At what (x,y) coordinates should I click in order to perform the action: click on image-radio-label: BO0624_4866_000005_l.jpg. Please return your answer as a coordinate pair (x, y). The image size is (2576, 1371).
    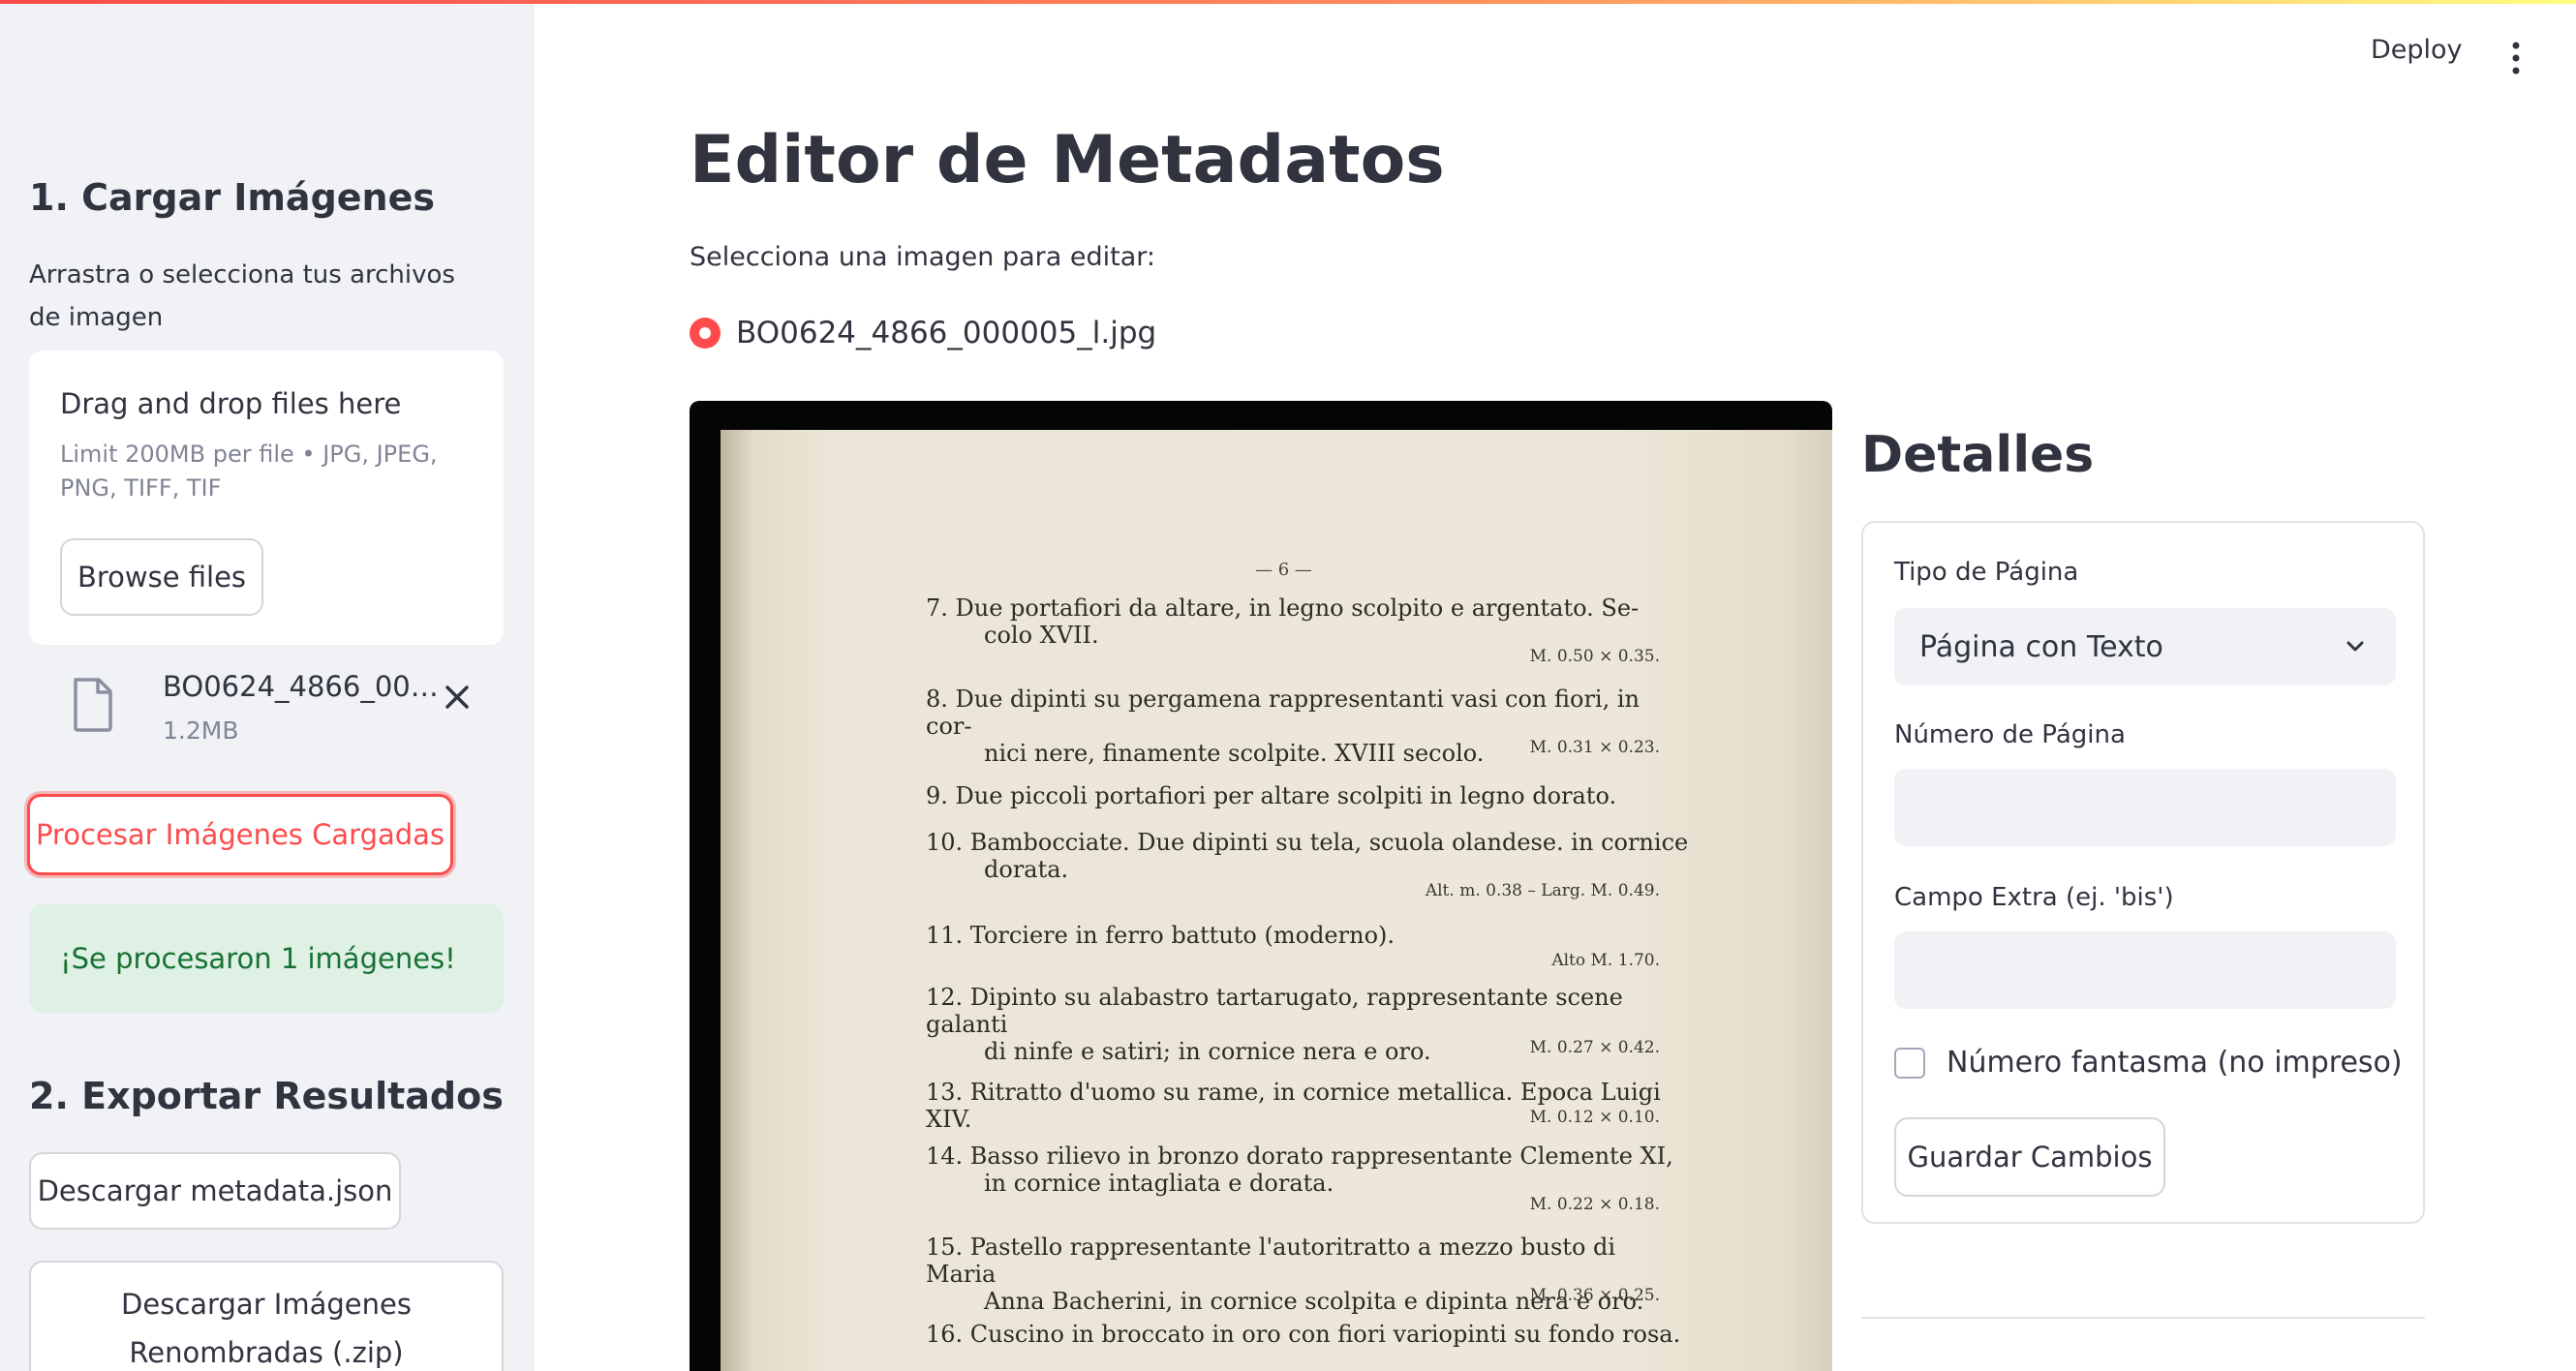
    Looking at the image, I should click on (946, 333).